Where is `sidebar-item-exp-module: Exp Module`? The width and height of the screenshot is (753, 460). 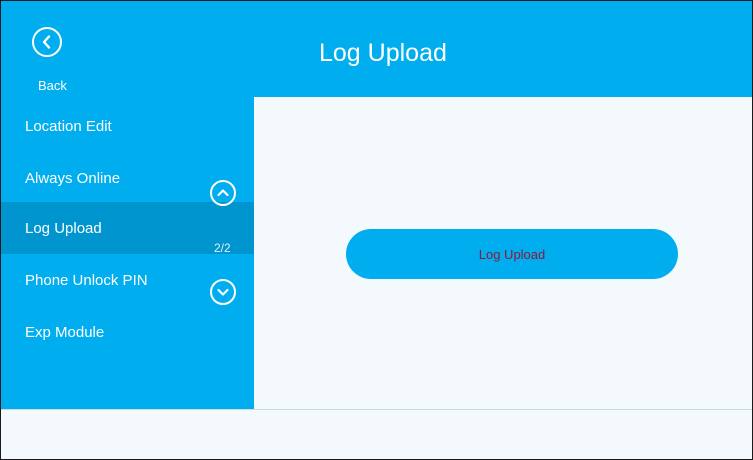
sidebar-item-exp-module: Exp Module is located at coordinates (127, 332).